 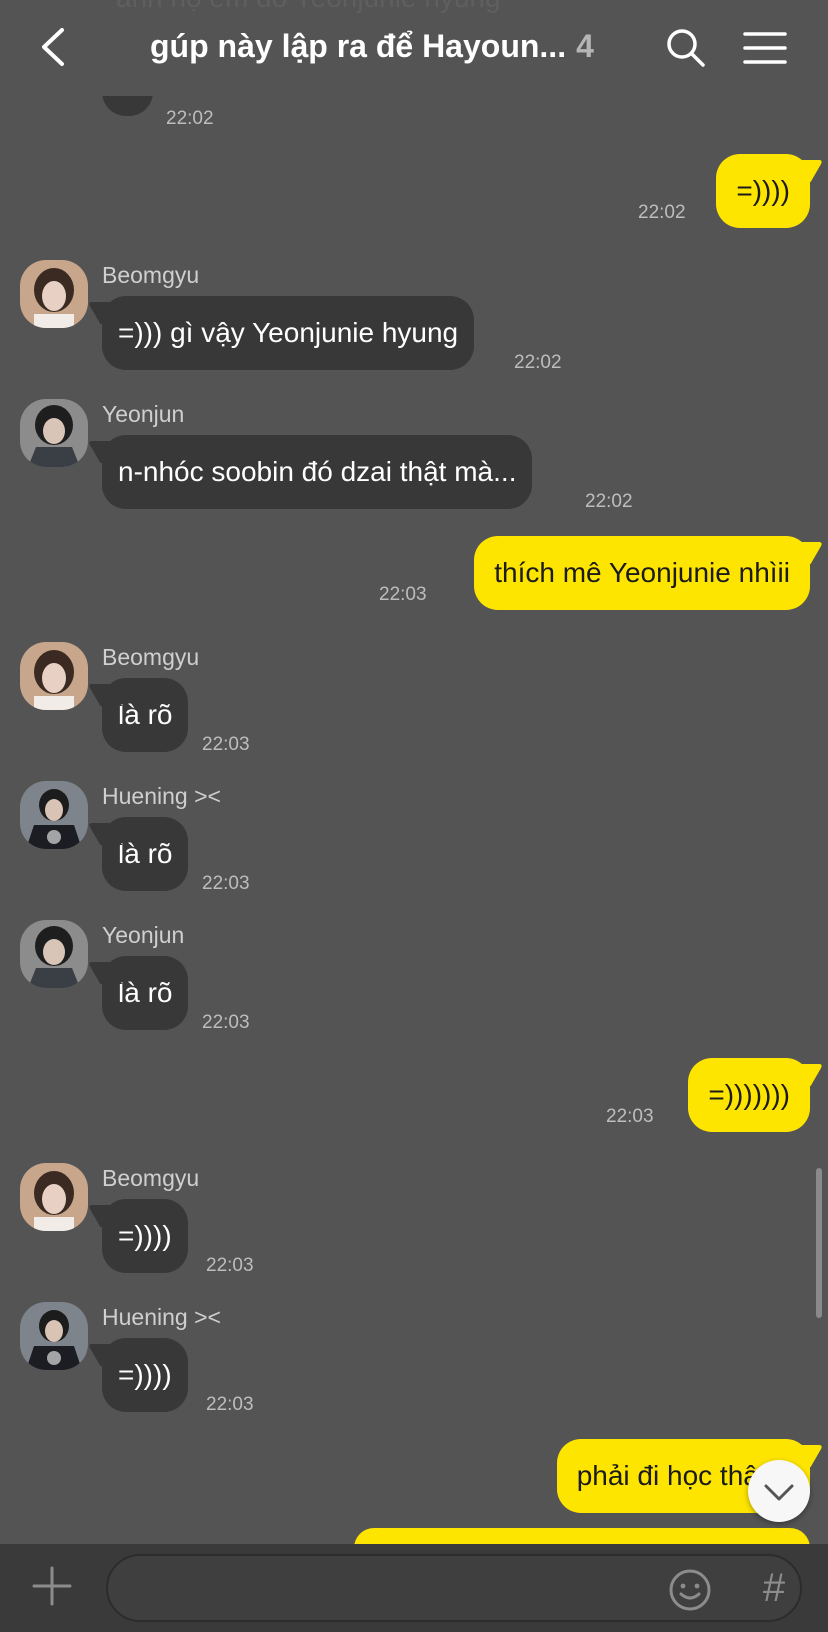 I want to click on hashtag-button: #, so click(x=774, y=1588).